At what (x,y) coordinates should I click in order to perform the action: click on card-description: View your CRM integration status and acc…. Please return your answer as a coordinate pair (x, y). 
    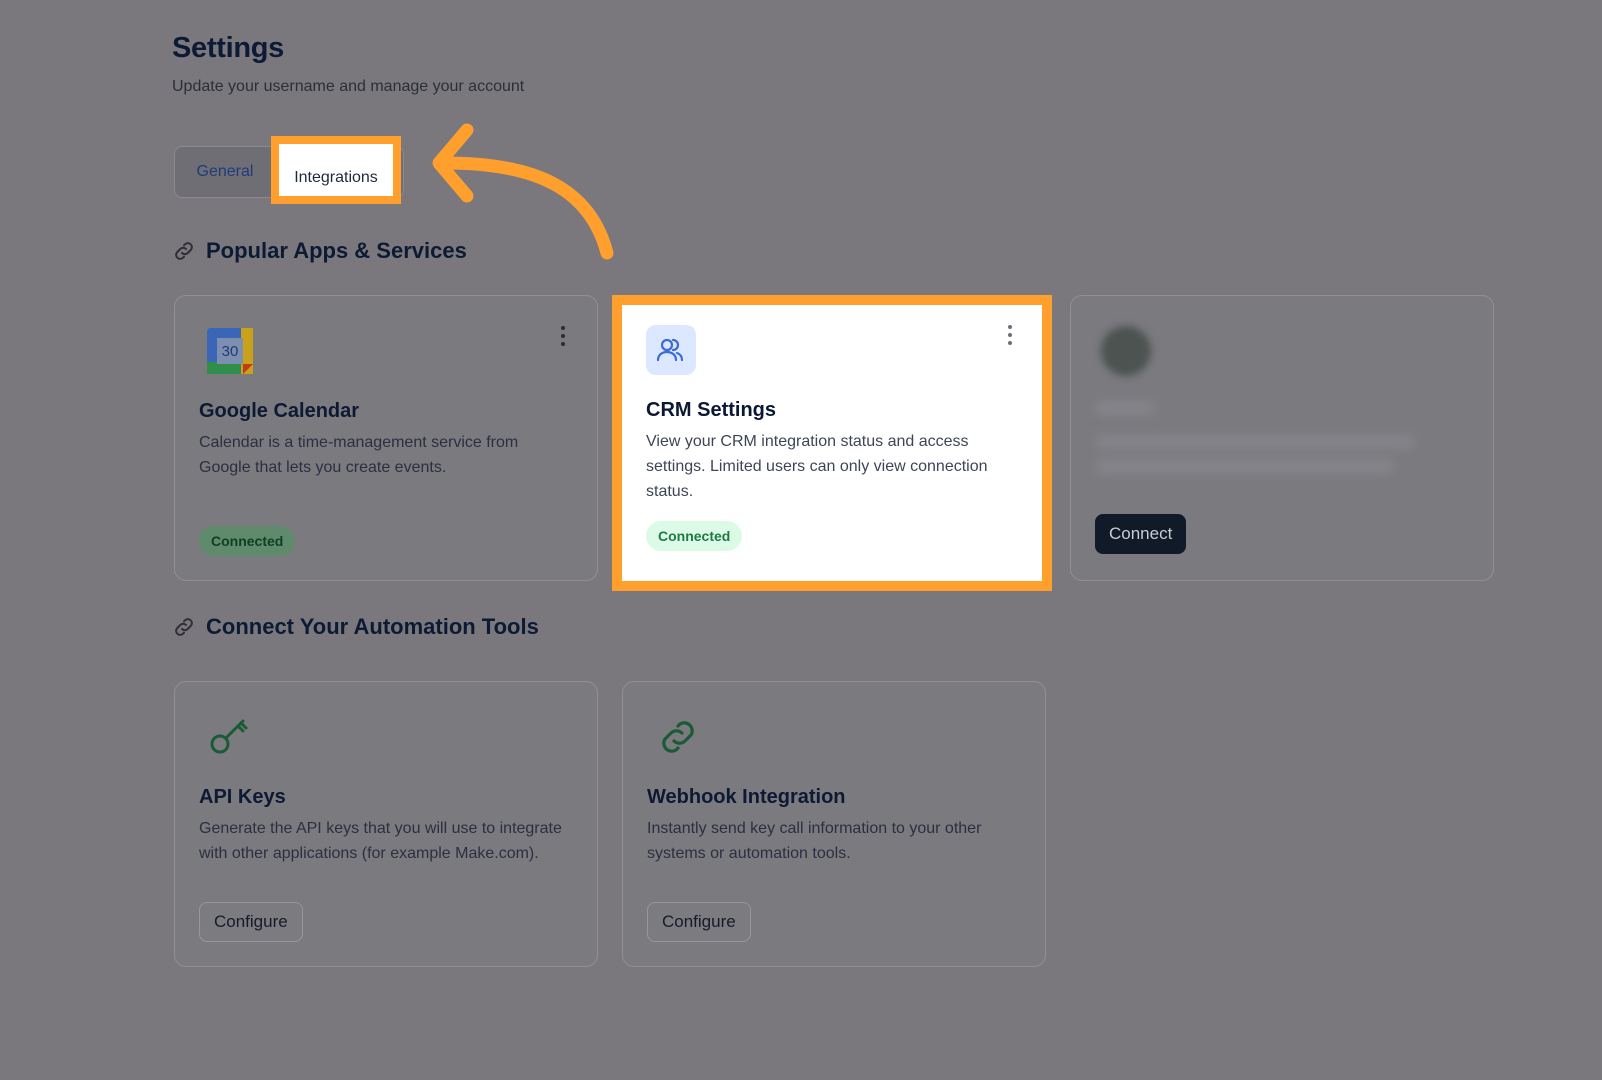
    Looking at the image, I should click on (817, 466).